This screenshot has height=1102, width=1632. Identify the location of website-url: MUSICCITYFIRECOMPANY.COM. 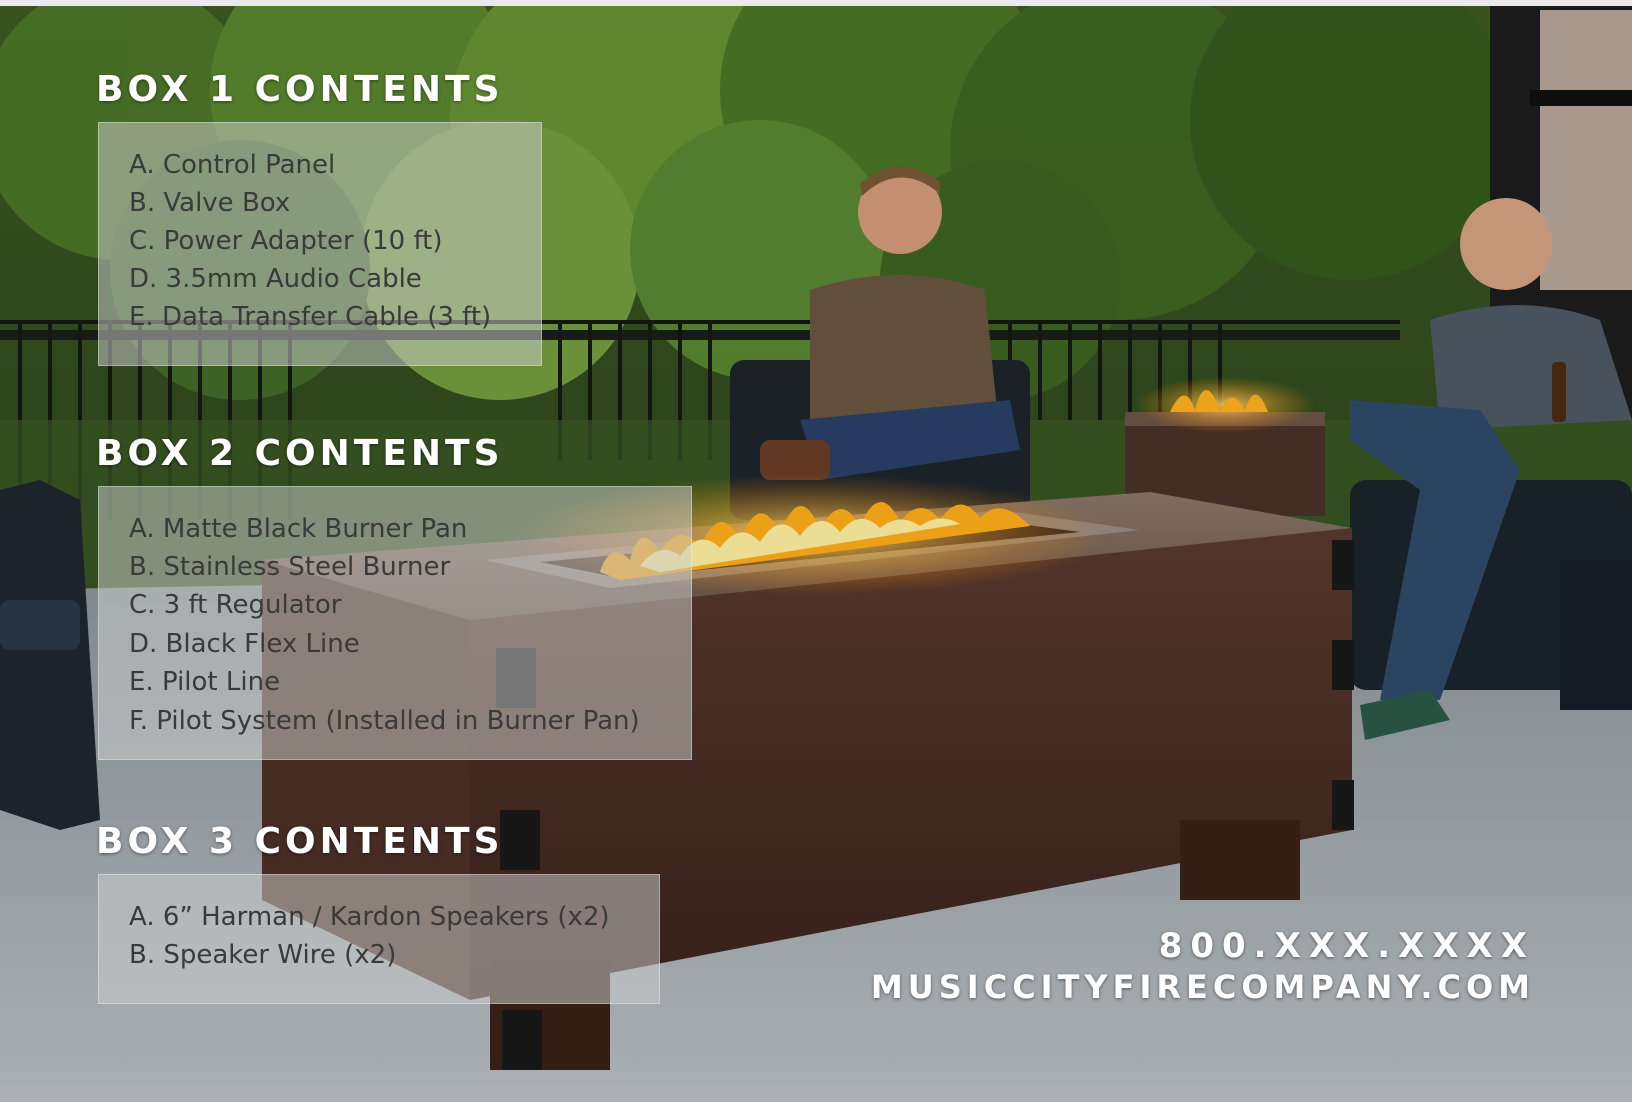
(1202, 987).